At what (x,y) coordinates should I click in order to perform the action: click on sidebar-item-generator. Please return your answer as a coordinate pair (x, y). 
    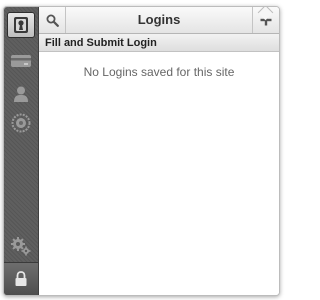
    Looking at the image, I should click on (21, 123).